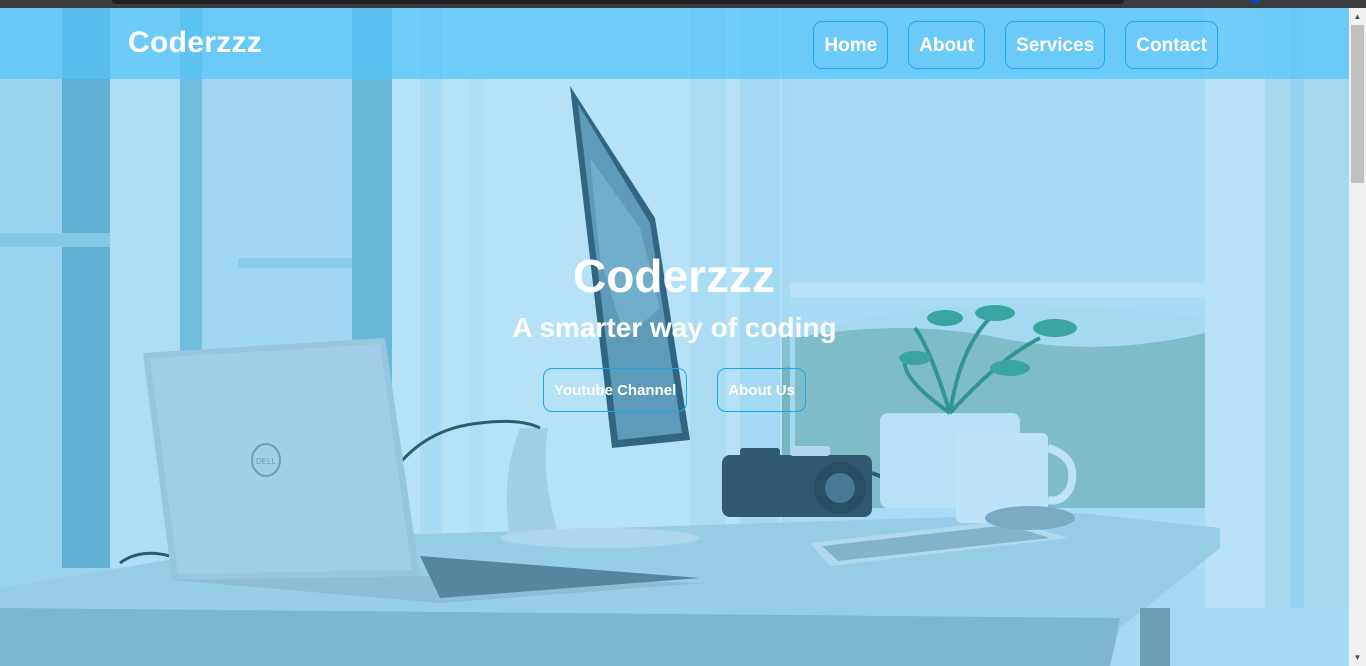 Image resolution: width=1366 pixels, height=666 pixels. What do you see at coordinates (851, 45) in the screenshot?
I see `nav-link-home: Home` at bounding box center [851, 45].